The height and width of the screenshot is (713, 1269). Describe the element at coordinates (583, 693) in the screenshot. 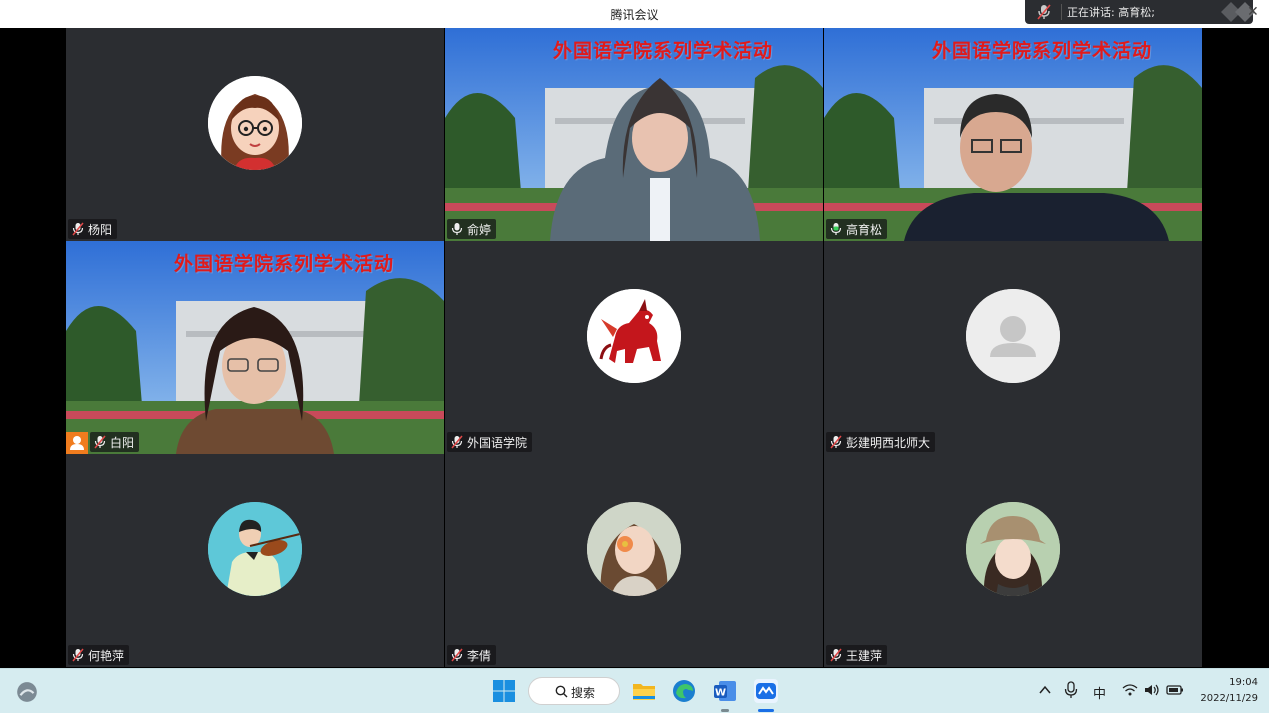

I see `search-label: 搜索` at that location.